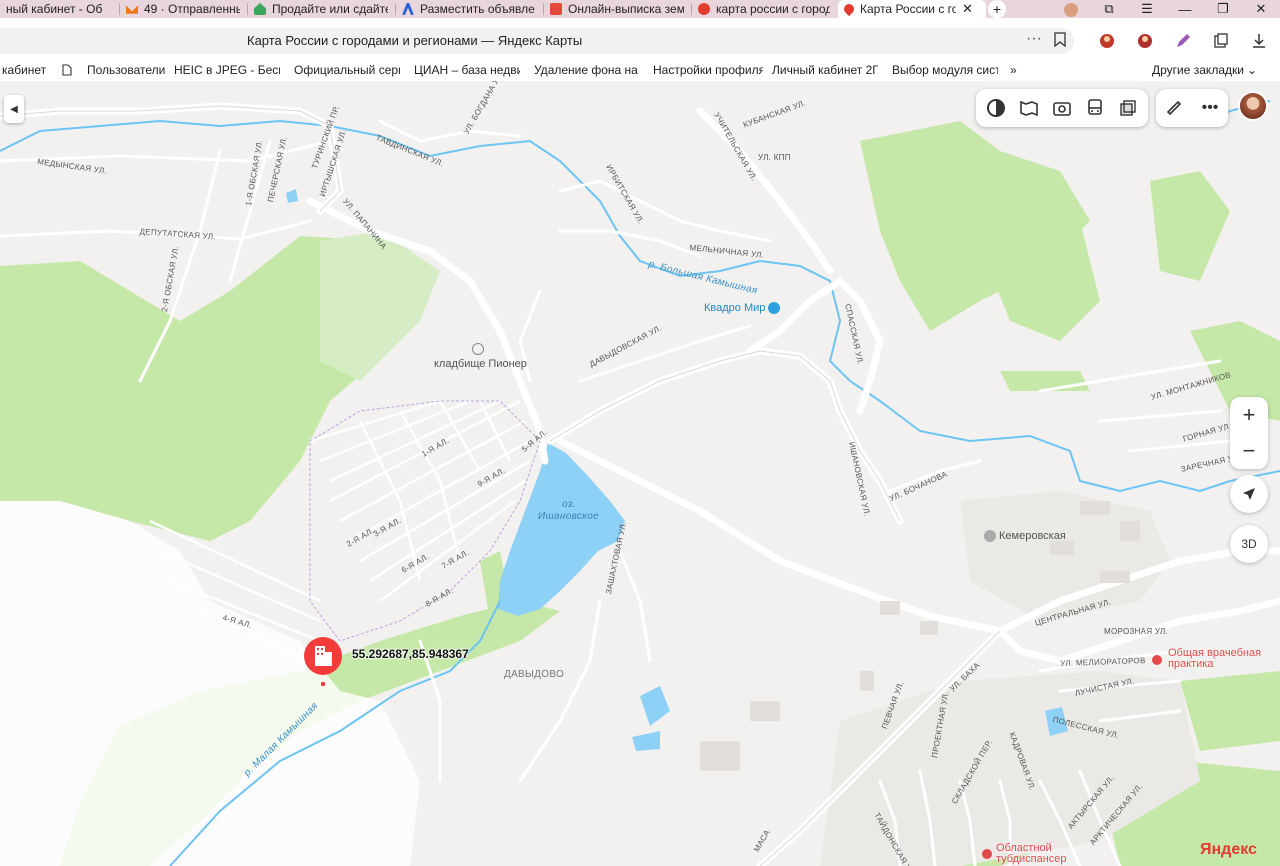 Image resolution: width=1280 pixels, height=866 pixels. What do you see at coordinates (1013, 70) in the screenshot?
I see `bookmarks-overflow: »` at bounding box center [1013, 70].